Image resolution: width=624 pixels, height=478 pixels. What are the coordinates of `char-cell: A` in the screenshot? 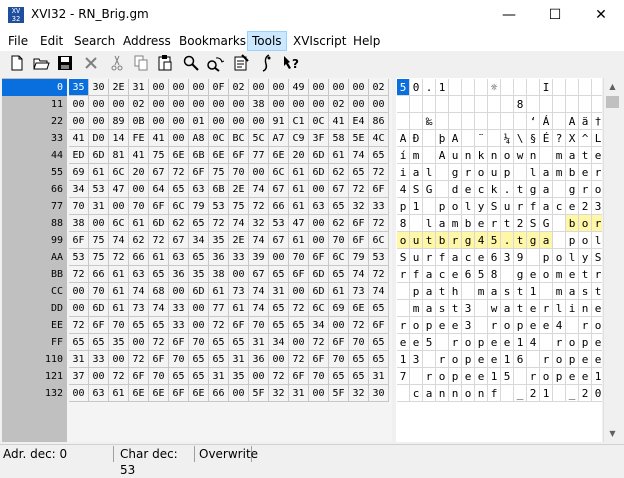 It's located at (403, 138).